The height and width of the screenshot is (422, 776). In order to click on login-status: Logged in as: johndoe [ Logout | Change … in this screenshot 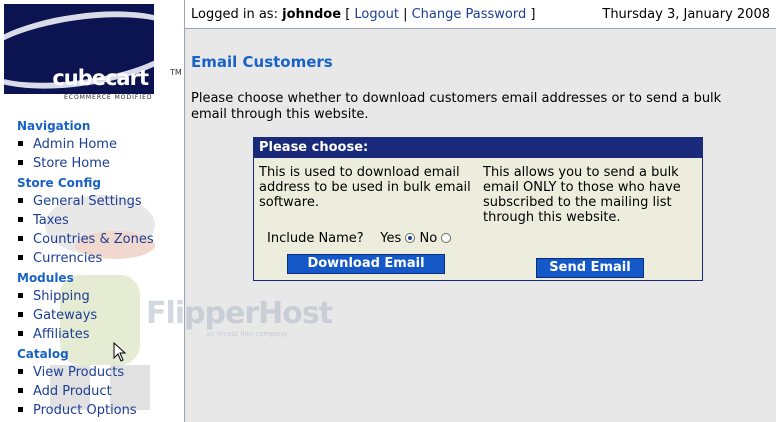, I will do `click(363, 14)`.